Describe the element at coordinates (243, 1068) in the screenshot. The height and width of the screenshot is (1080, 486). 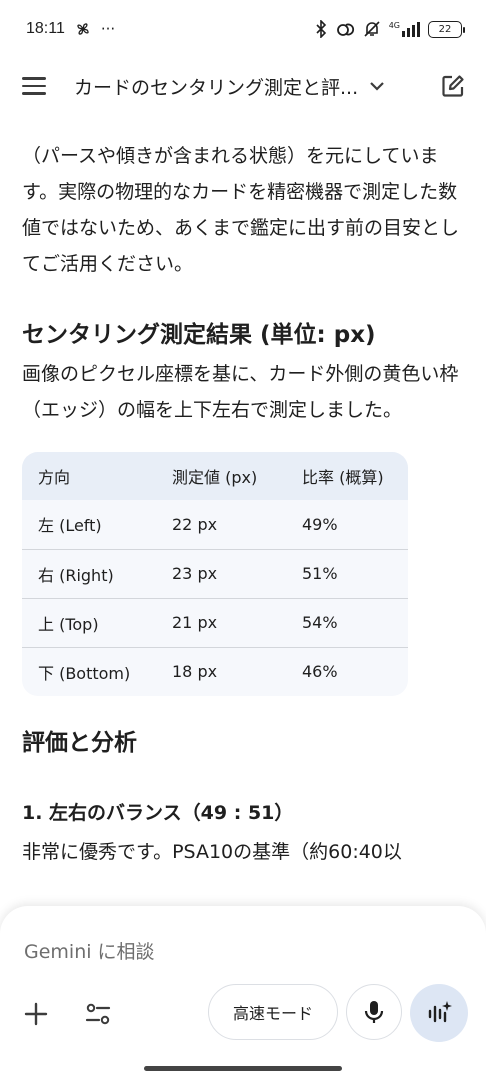
I see `home-indicator` at that location.